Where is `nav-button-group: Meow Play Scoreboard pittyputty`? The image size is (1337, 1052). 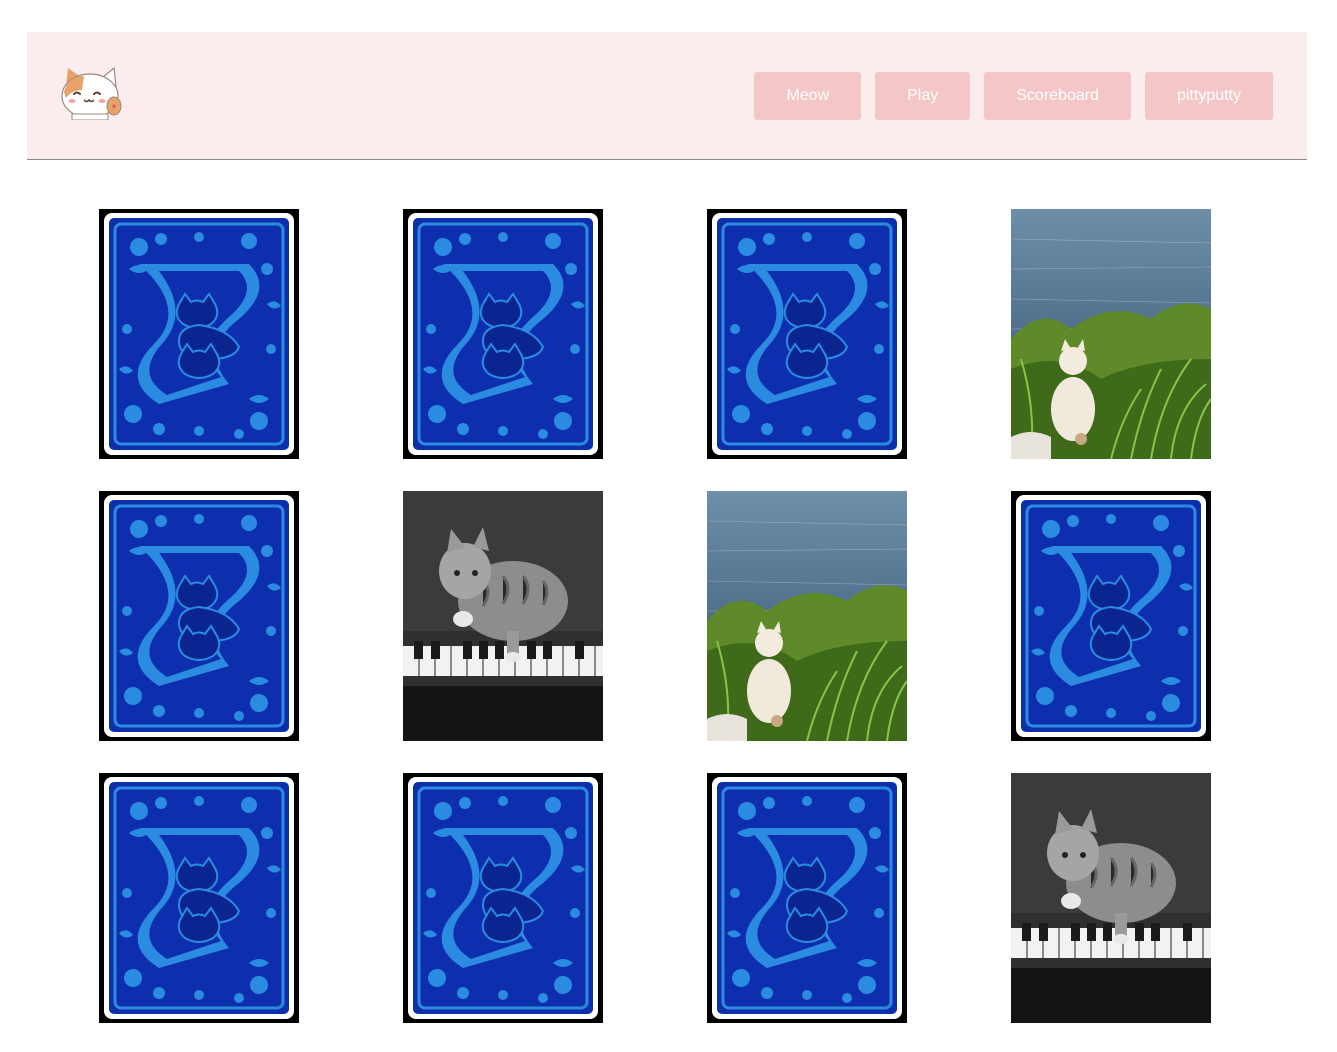 nav-button-group: Meow Play Scoreboard pittyputty is located at coordinates (1013, 96).